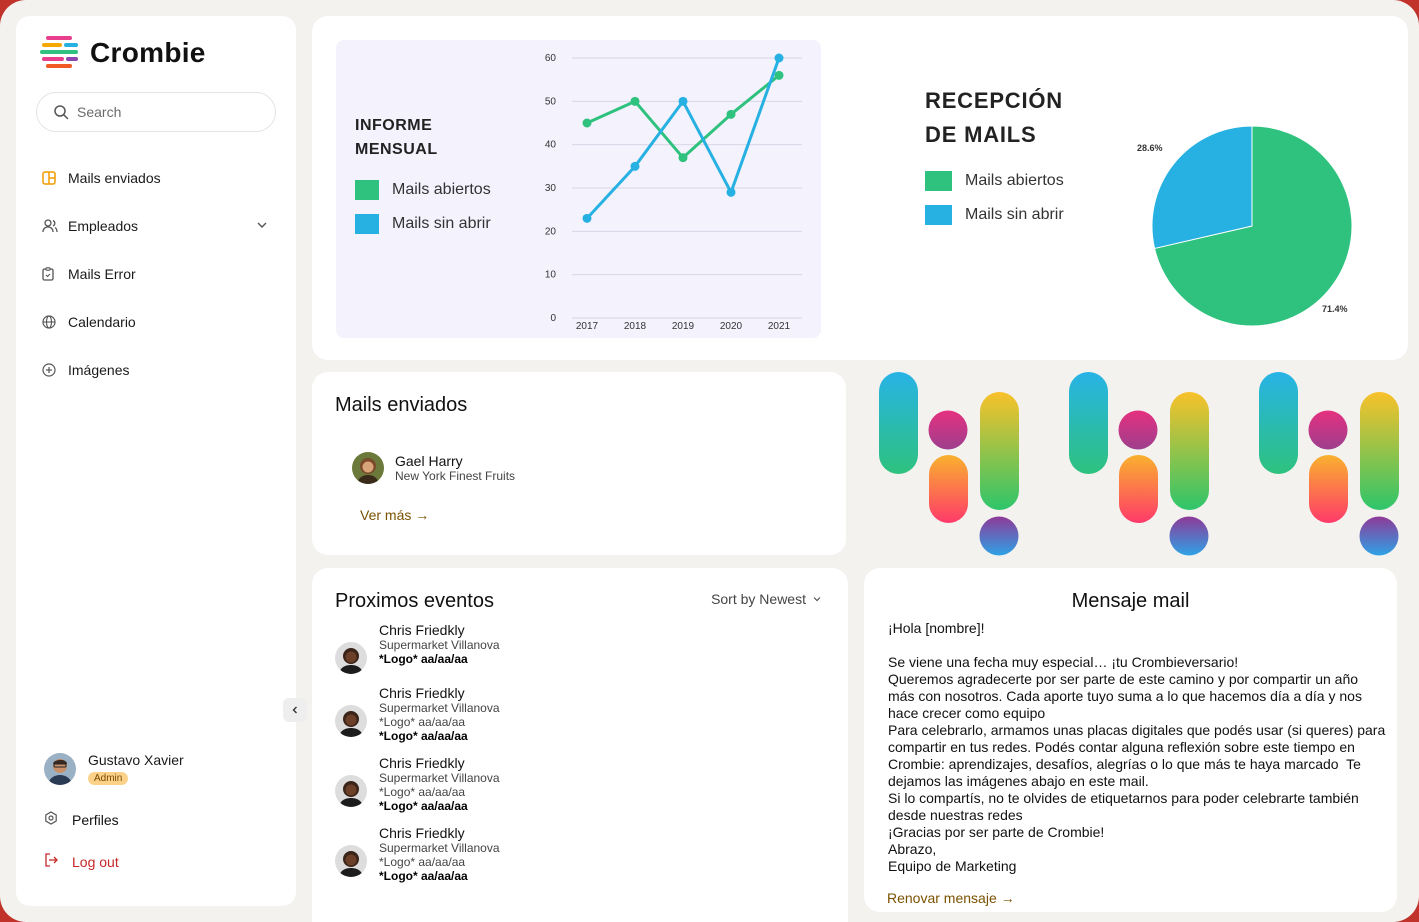  I want to click on eventos-title: Proximos eventos, so click(414, 601).